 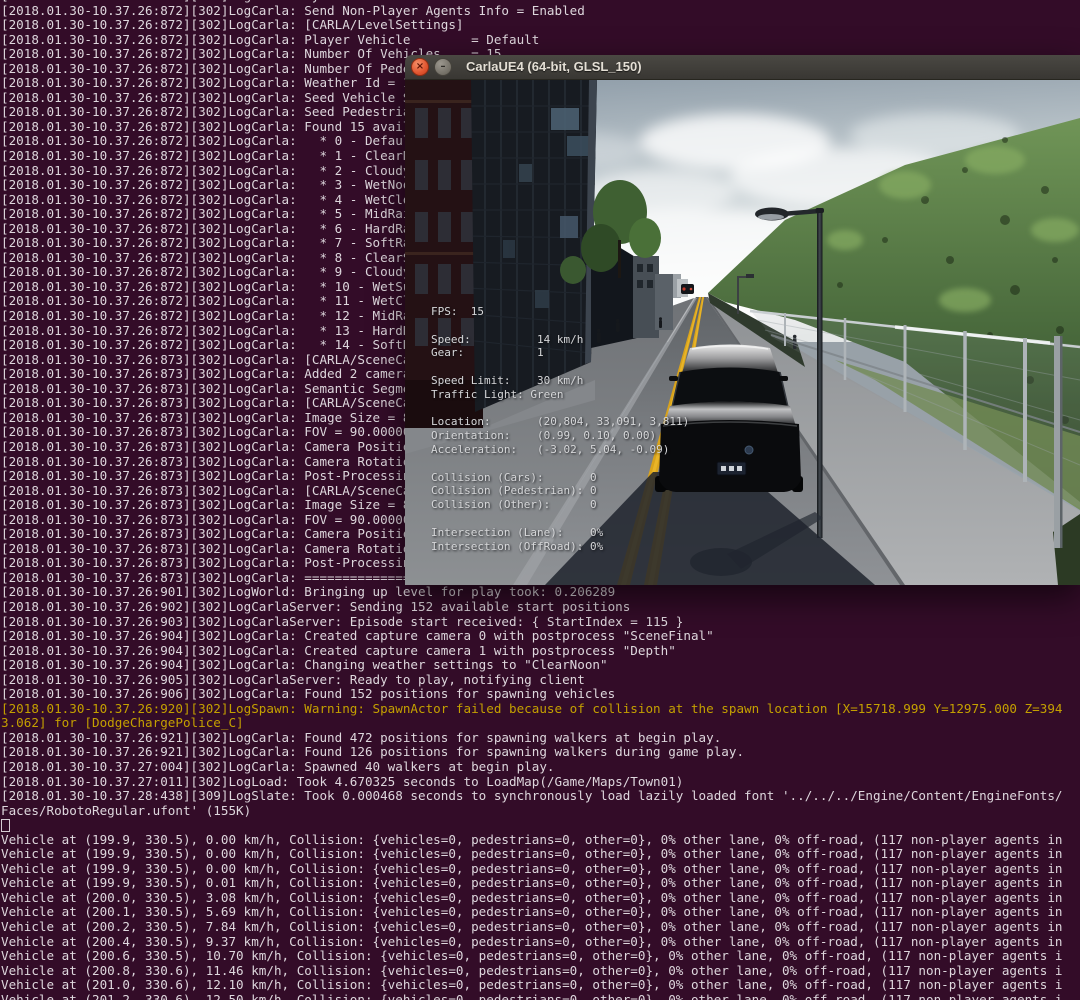 What do you see at coordinates (5, 826) in the screenshot?
I see `terminal-cursor` at bounding box center [5, 826].